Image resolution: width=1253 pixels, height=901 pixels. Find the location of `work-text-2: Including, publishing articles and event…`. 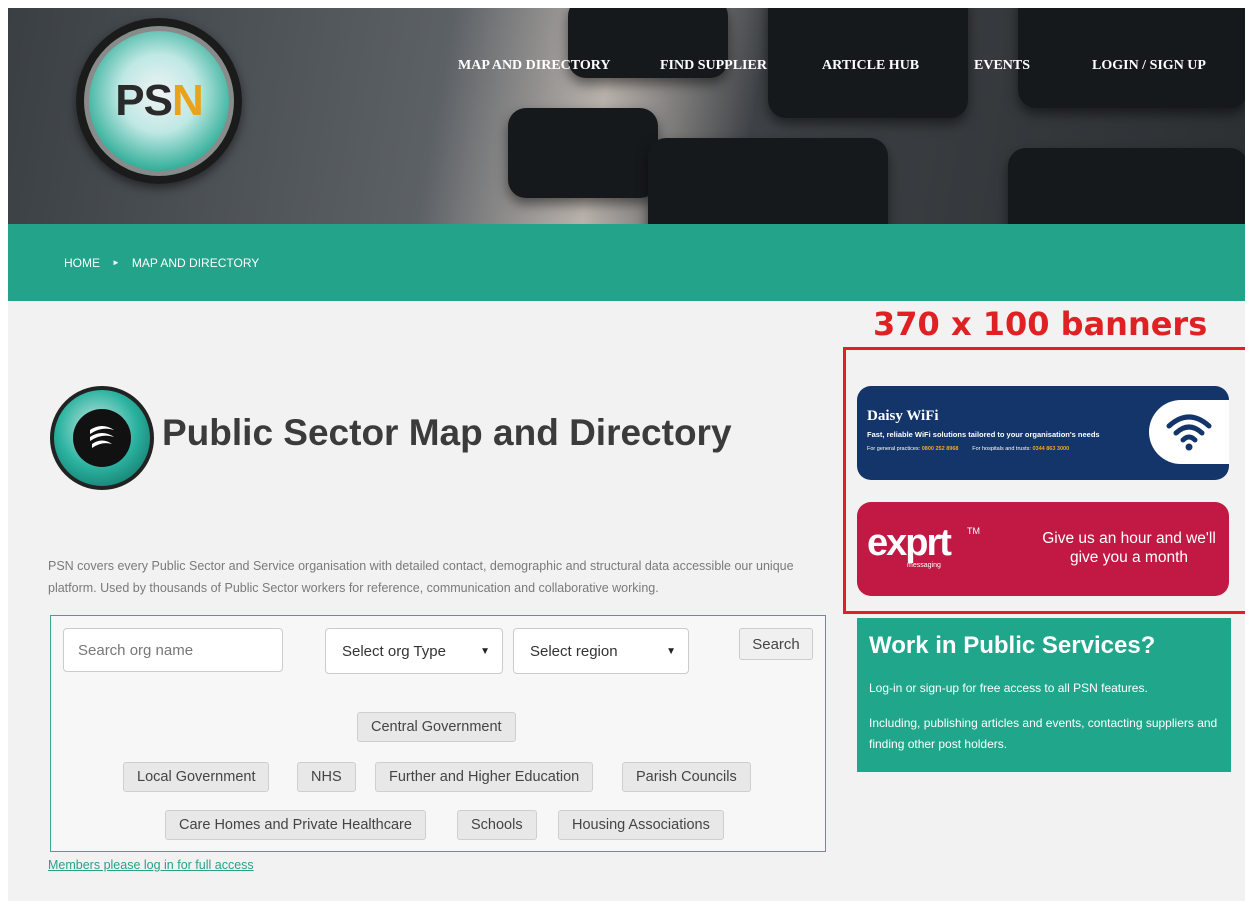

work-text-2: Including, publishing articles and event… is located at coordinates (1043, 733).